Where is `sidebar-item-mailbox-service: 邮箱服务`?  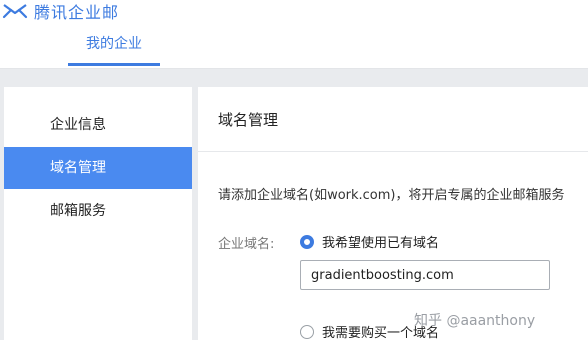
sidebar-item-mailbox-service: 邮箱服务 is located at coordinates (98, 211).